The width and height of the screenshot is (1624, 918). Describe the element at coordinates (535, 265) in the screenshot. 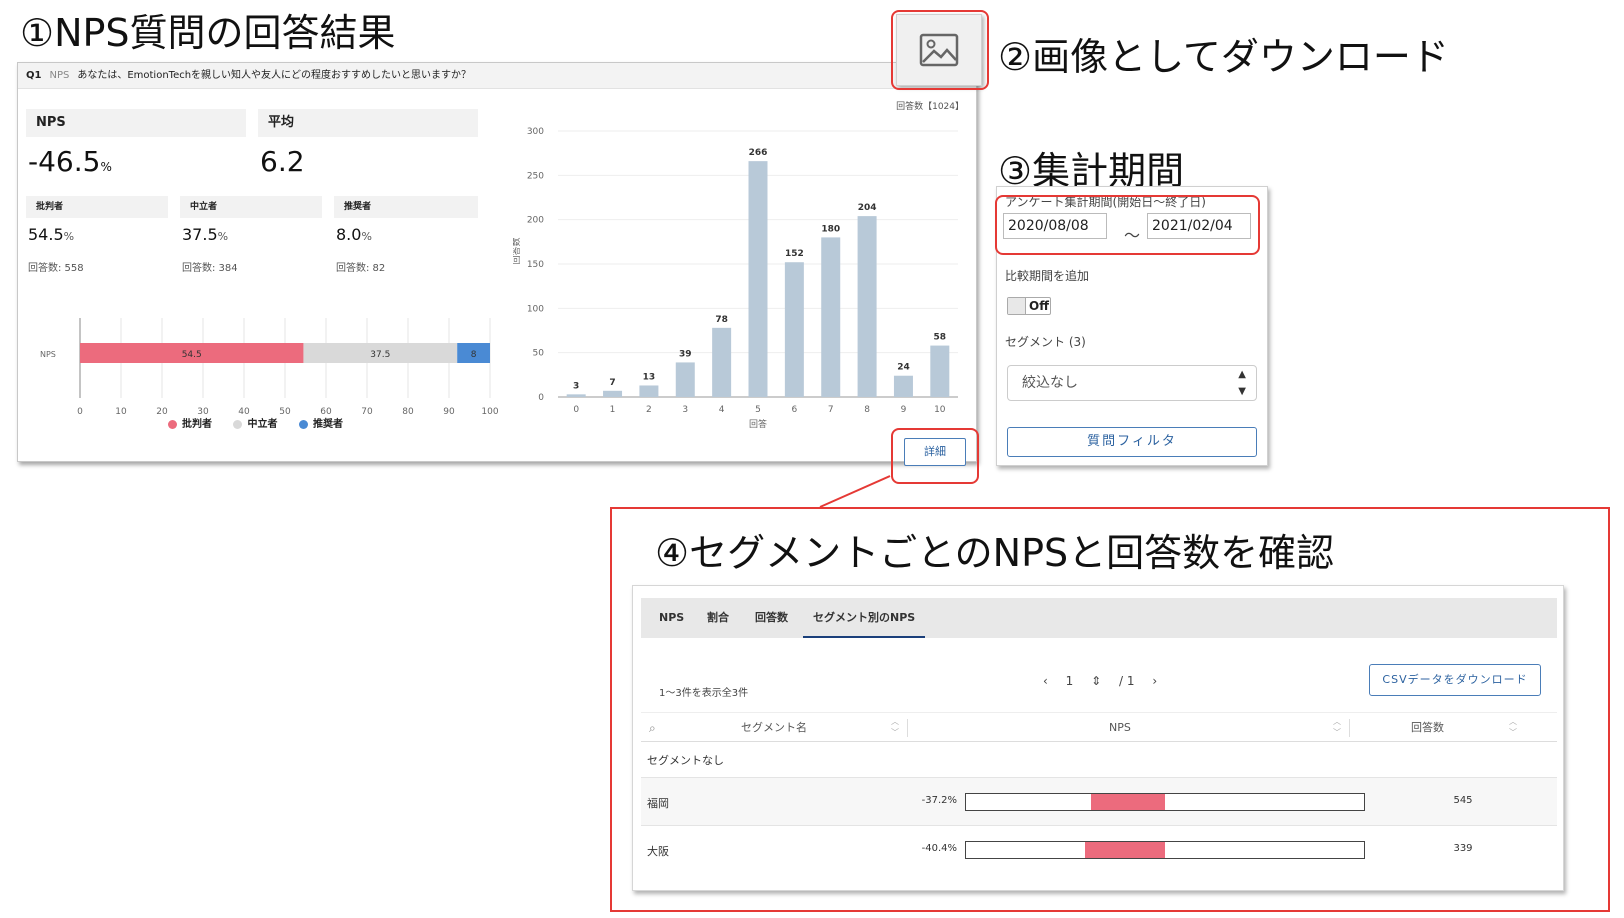

I see `y-tick-label: 150` at that location.